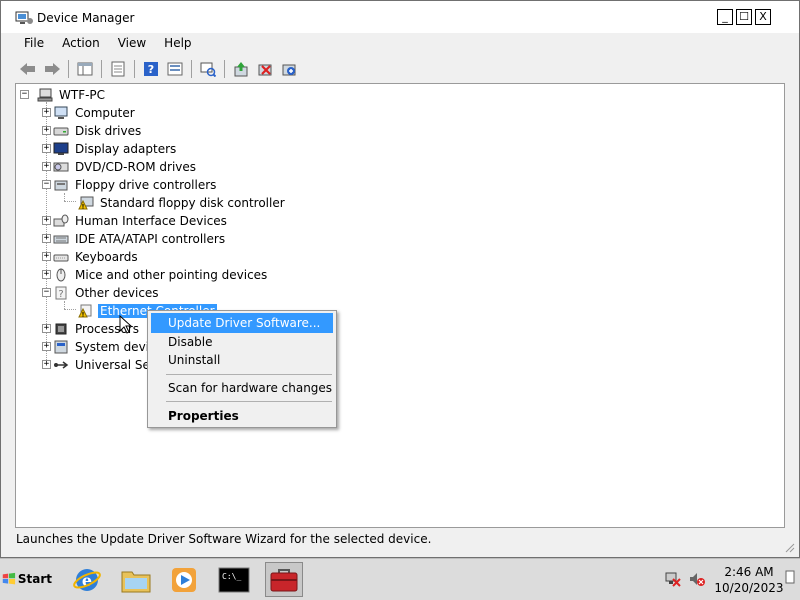 The height and width of the screenshot is (600, 800). What do you see at coordinates (61, 258) in the screenshot?
I see `keyboard-icon` at bounding box center [61, 258].